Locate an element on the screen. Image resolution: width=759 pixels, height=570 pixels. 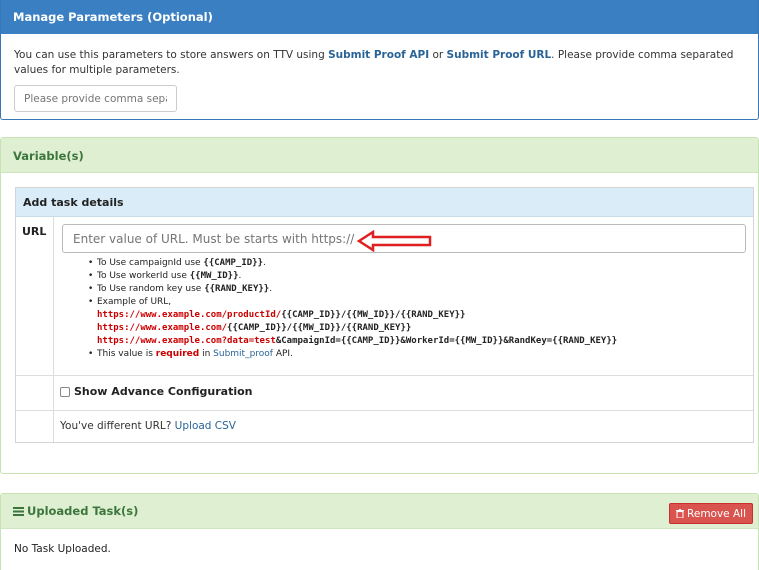
upload-csv-text: You've different URL? Upload CSV is located at coordinates (403, 426).